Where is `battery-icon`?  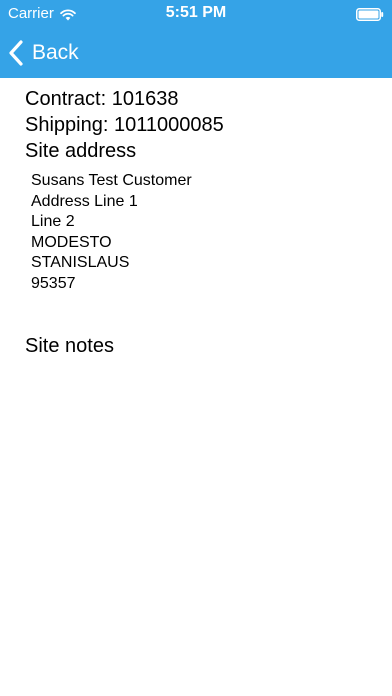
battery-icon is located at coordinates (370, 14).